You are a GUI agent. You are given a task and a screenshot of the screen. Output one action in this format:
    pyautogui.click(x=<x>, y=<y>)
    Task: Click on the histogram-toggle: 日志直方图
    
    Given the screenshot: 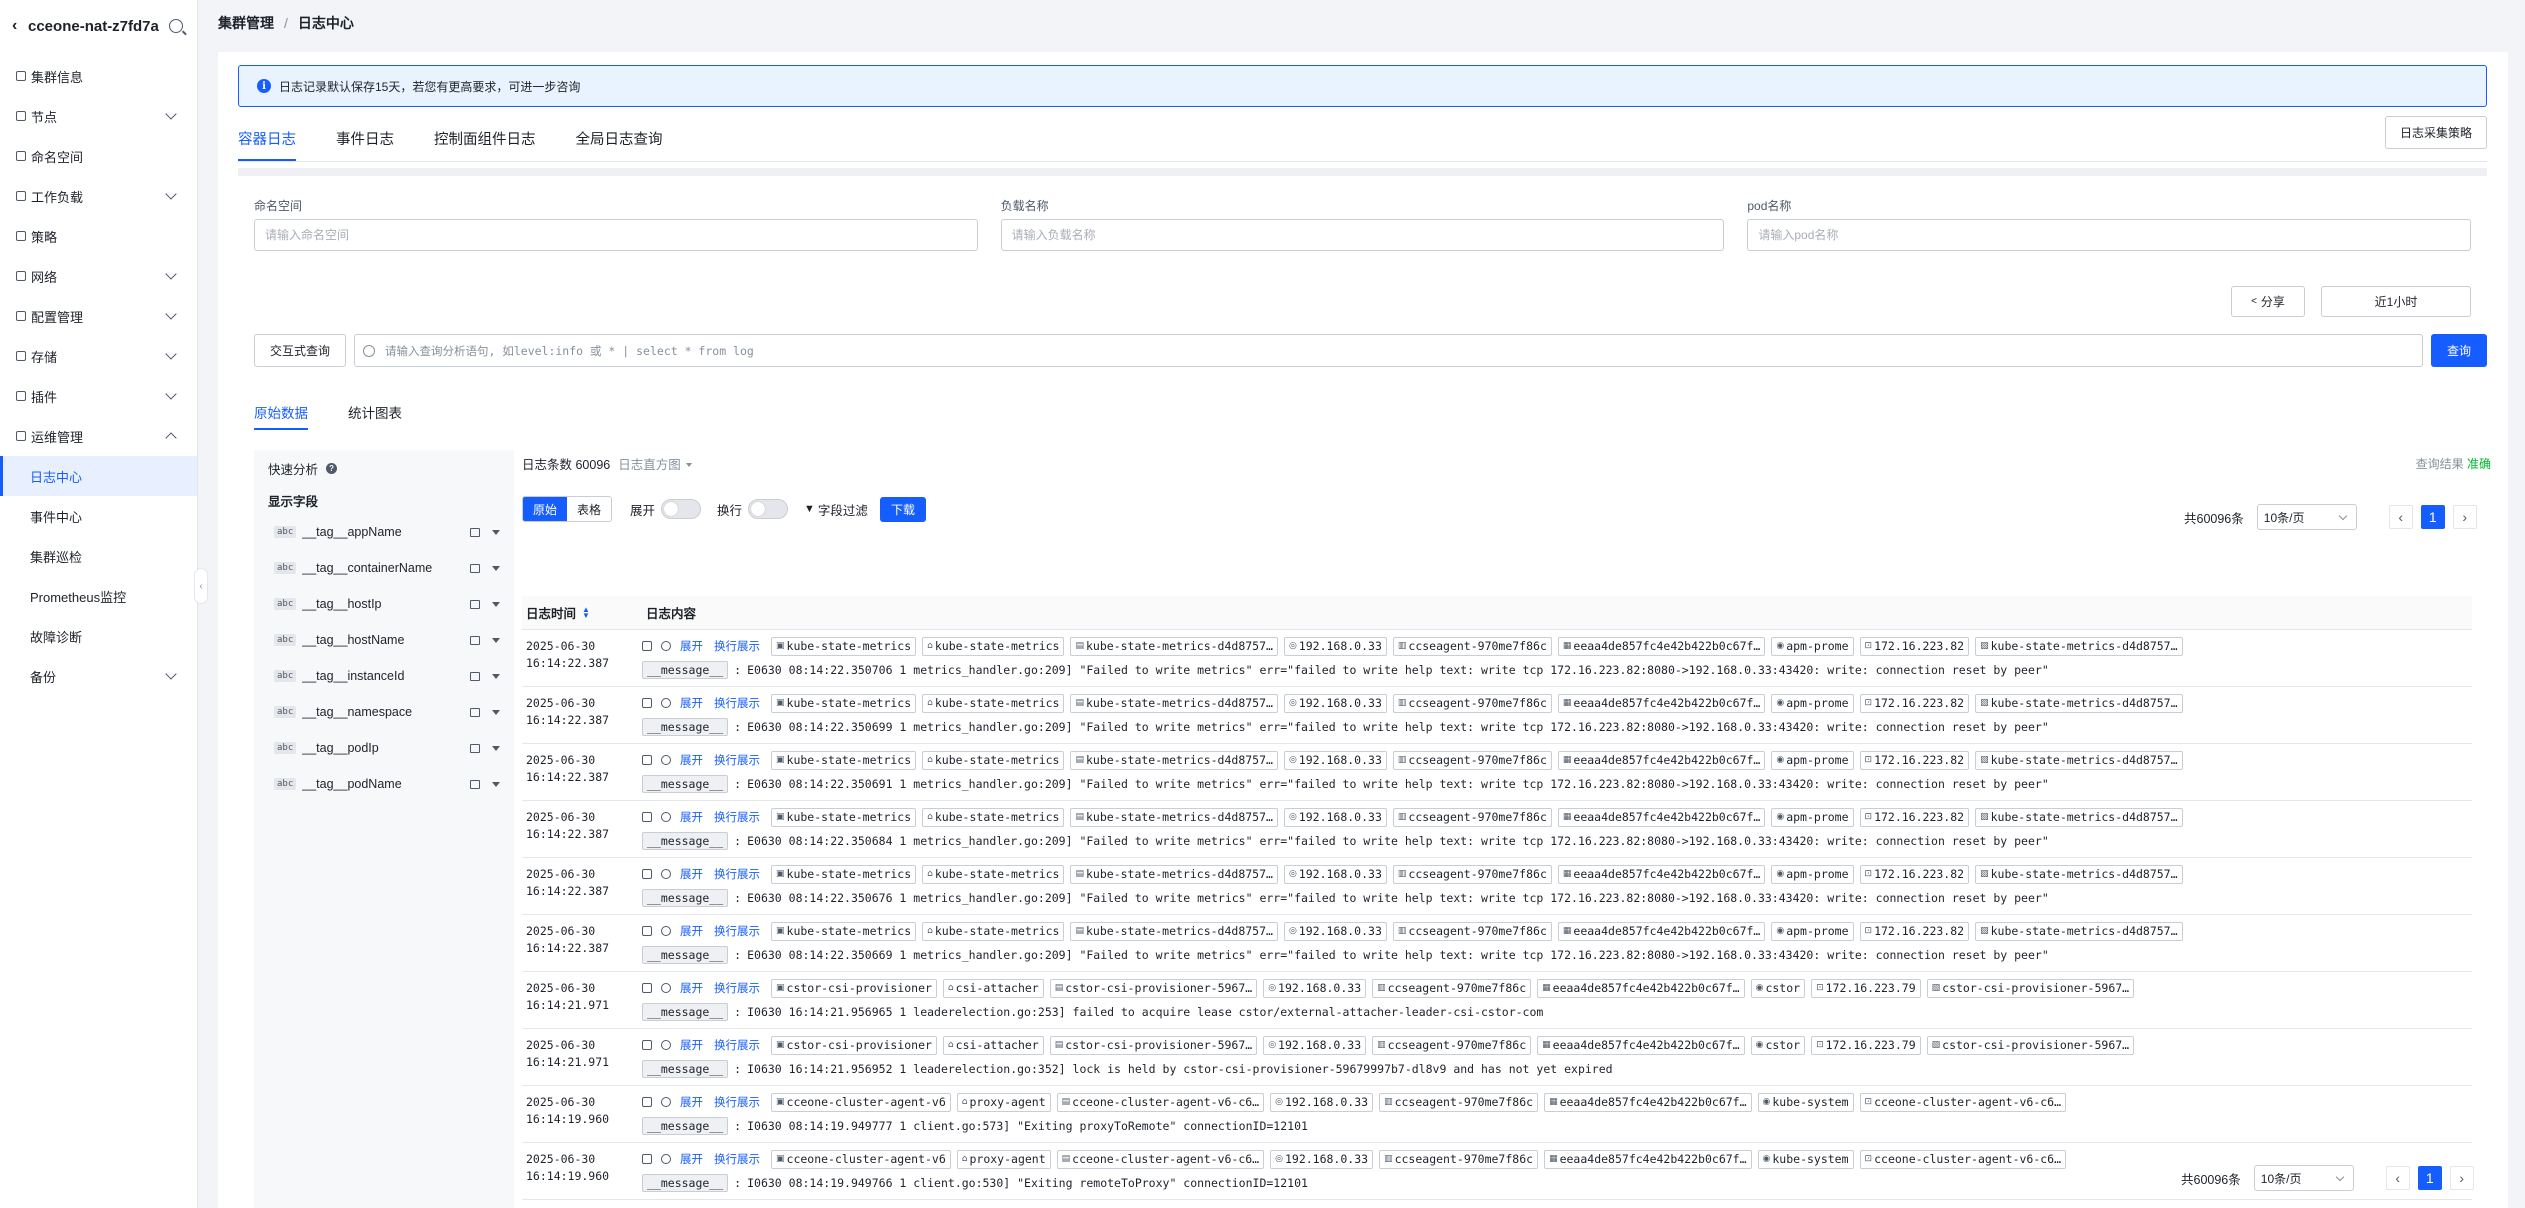 What is the action you would take?
    pyautogui.click(x=655, y=463)
    